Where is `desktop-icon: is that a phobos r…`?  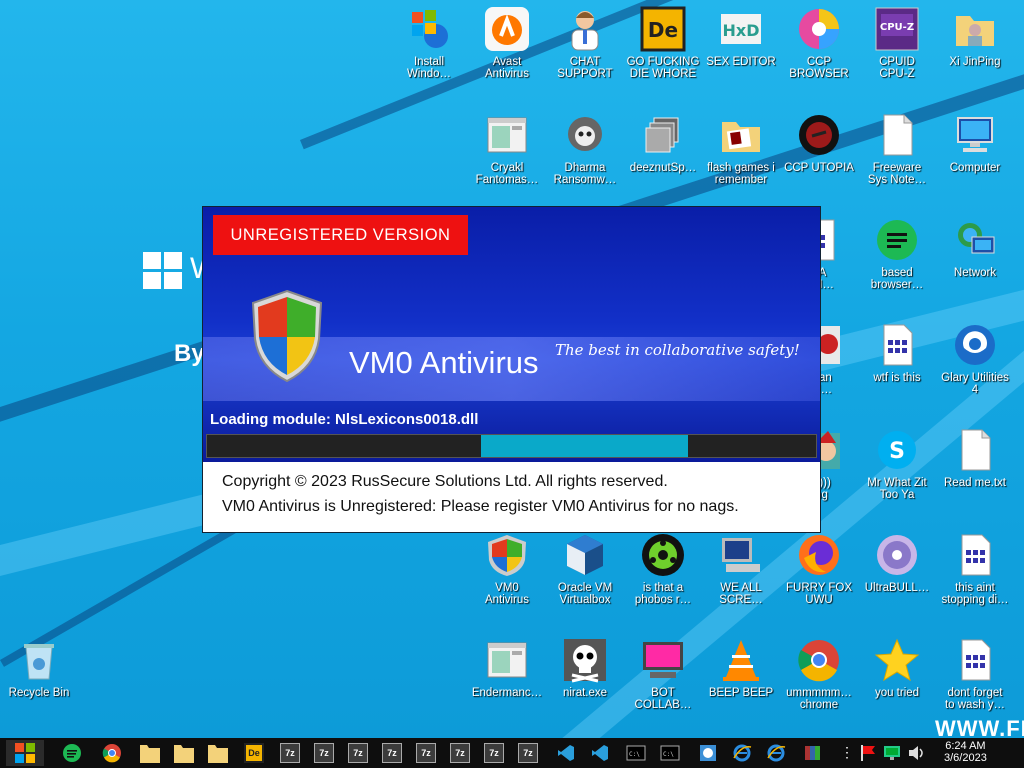 desktop-icon: is that a phobos r… is located at coordinates (663, 569).